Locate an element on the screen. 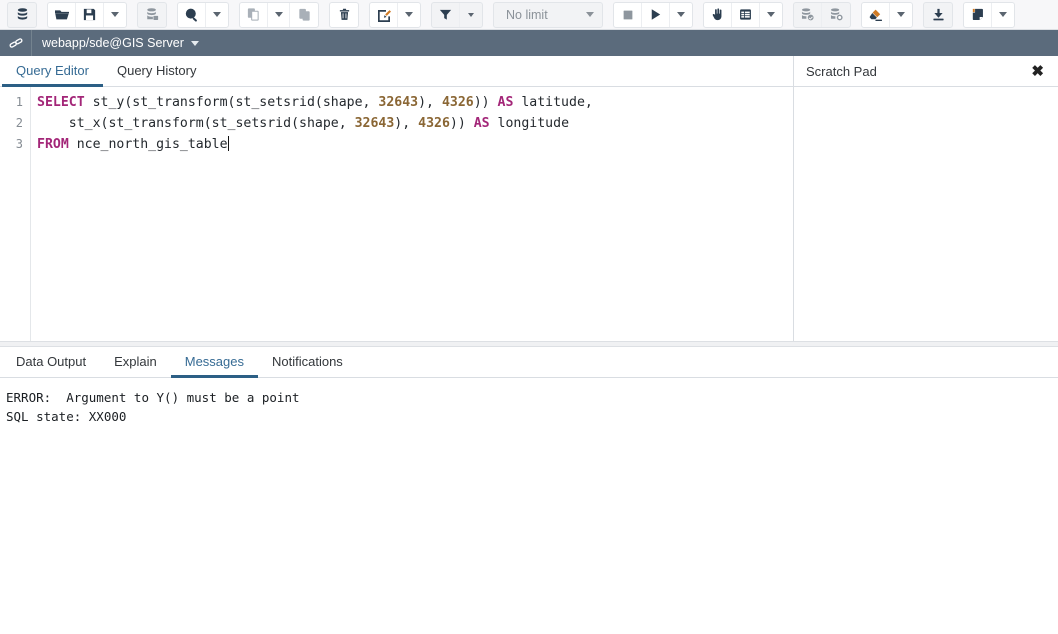 The height and width of the screenshot is (634, 1058). tab-notifications: Notifications is located at coordinates (307, 362).